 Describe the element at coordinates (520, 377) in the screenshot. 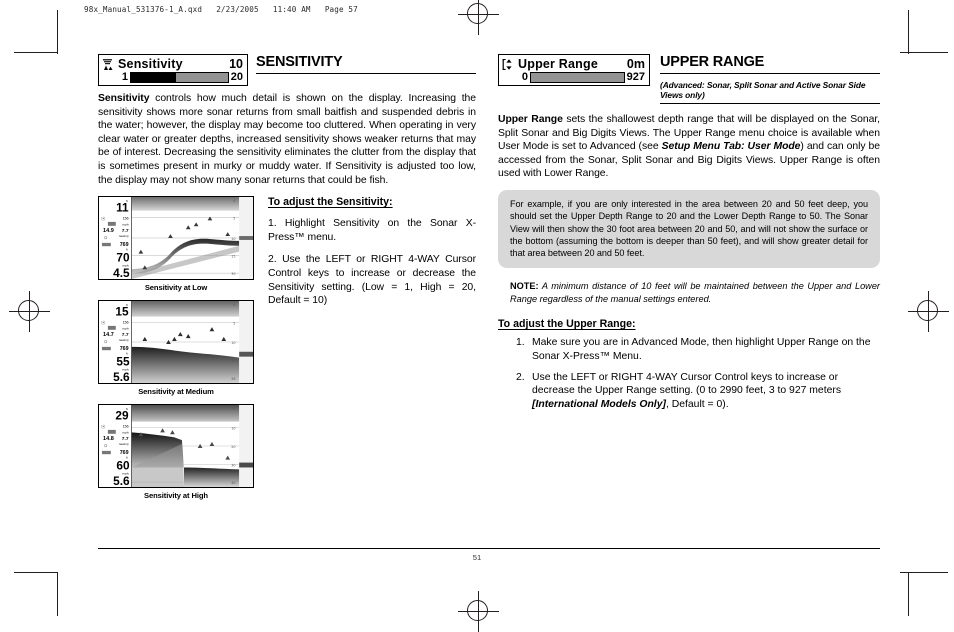

I see `upper-range-step-2-number: 2.` at that location.